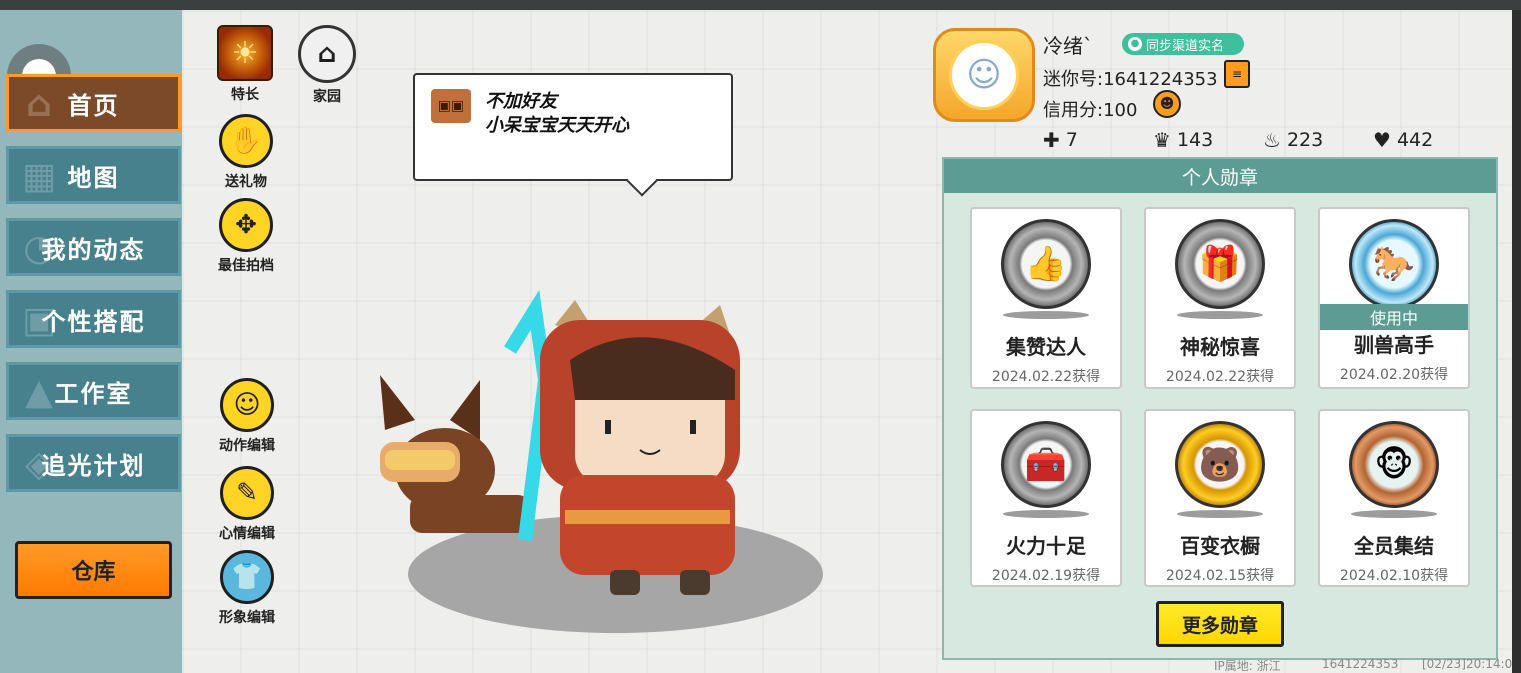 The image size is (1521, 673). I want to click on badge-title: 驯兽高手, so click(1394, 345).